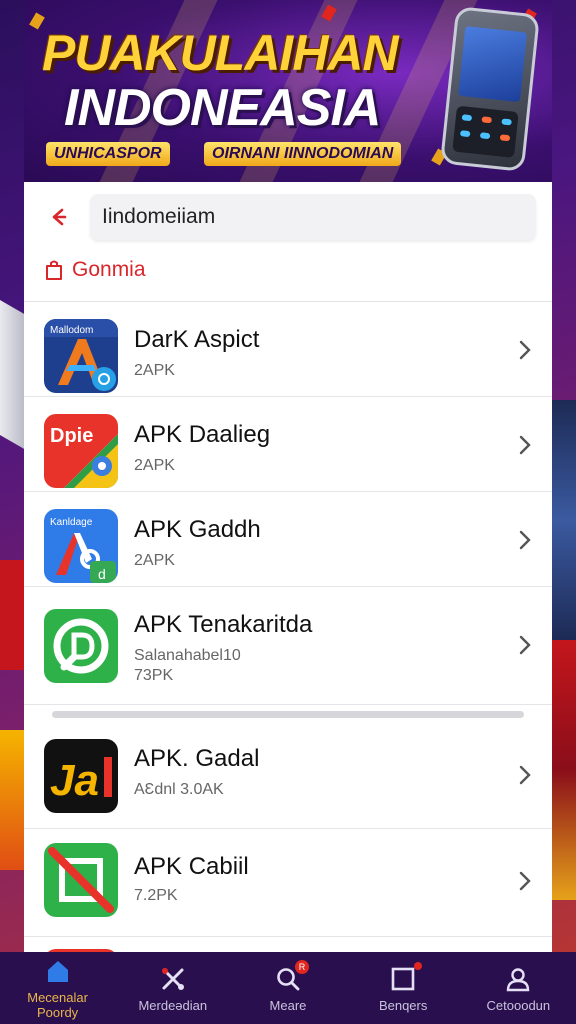 This screenshot has height=1024, width=576. Describe the element at coordinates (288, 776) in the screenshot. I see `list-item: Ja APK. Gadal AƐdnl 3.0AK` at that location.